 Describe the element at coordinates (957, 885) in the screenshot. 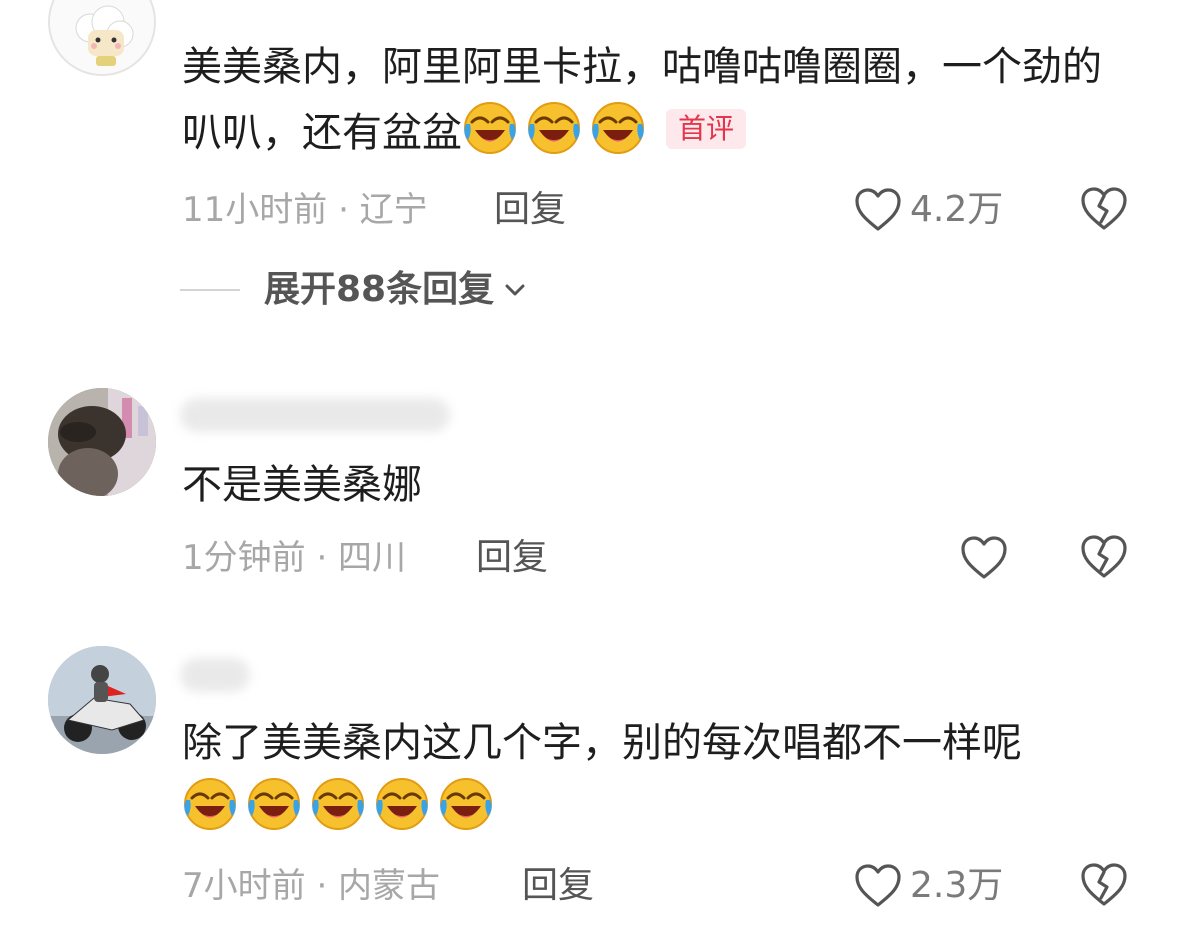

I see `like-count: 2.3万` at that location.